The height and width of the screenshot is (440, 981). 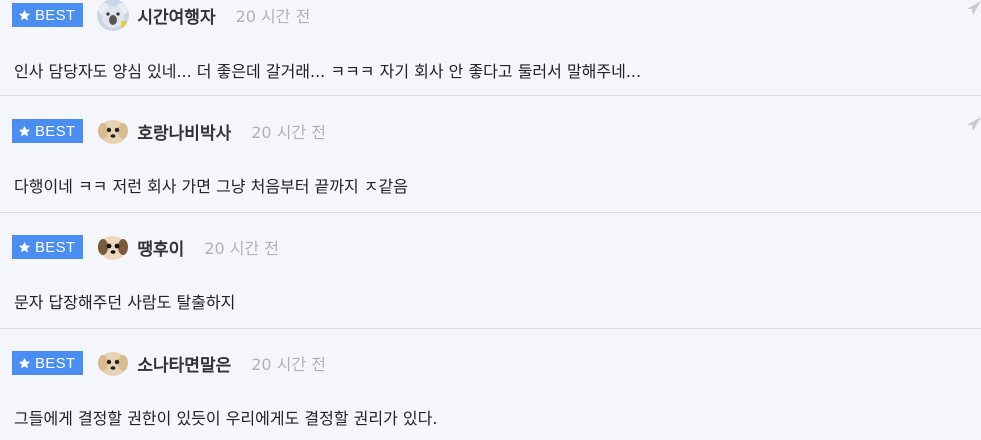 I want to click on comment-meta: BEST 땡후이 20 시간 전, so click(x=145, y=247).